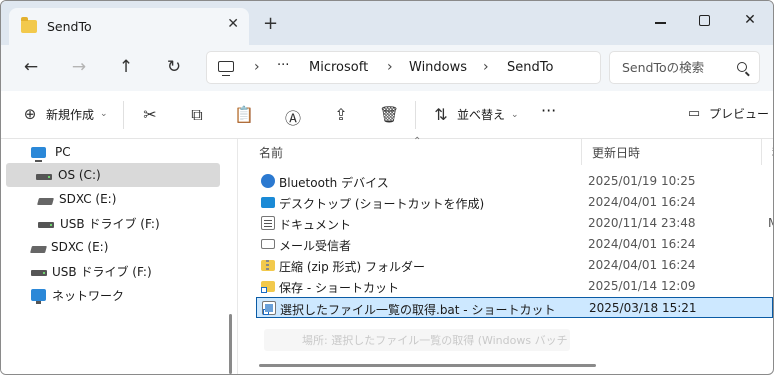  What do you see at coordinates (514, 223) in the screenshot?
I see `file-row: ドキュメント 2020/11/14 23:48 M` at bounding box center [514, 223].